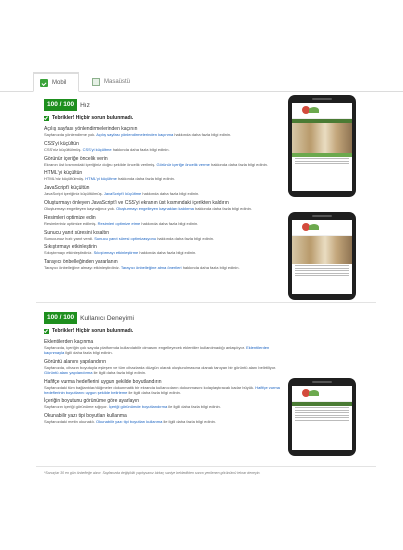 Image resolution: width=403 pixels, height=550 pixels. Describe the element at coordinates (164, 318) in the screenshot. I see `ux-score-row: 100 / 100 Kullanıcı Deneyimi` at that location.